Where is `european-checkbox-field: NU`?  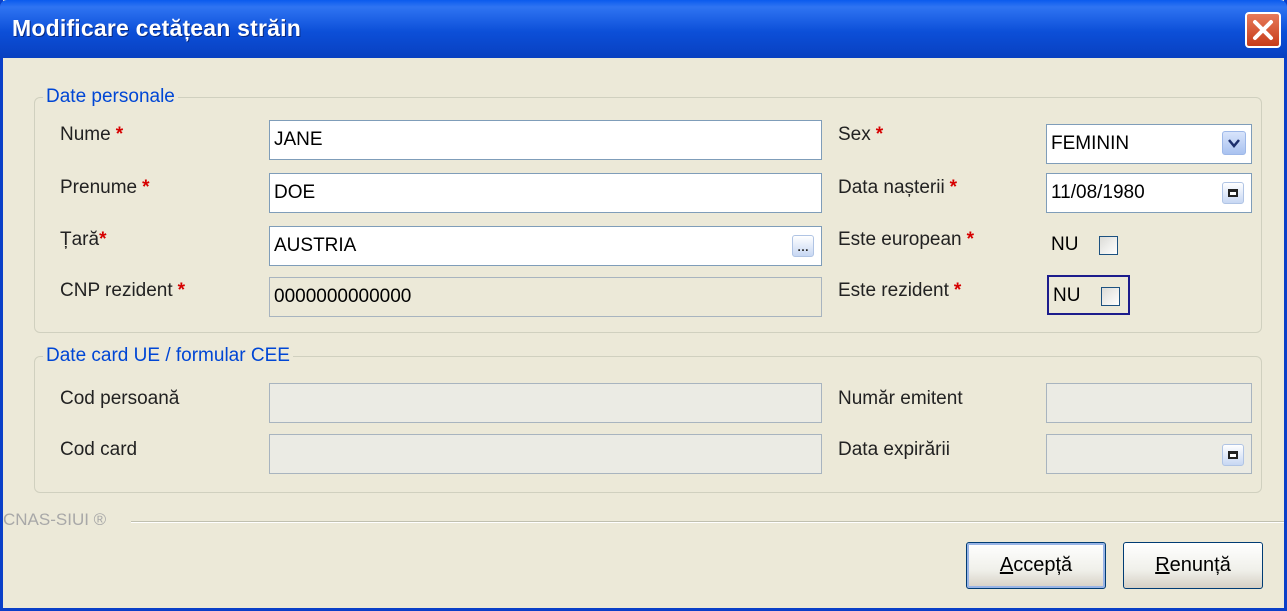 european-checkbox-field: NU is located at coordinates (1088, 246).